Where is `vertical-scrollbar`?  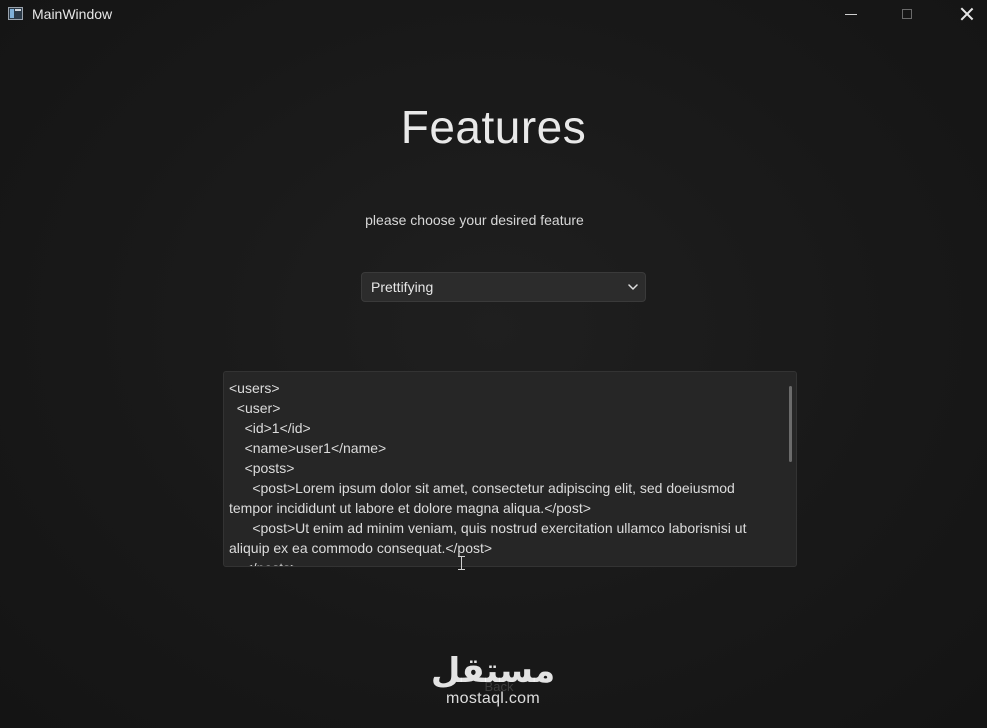 vertical-scrollbar is located at coordinates (790, 424).